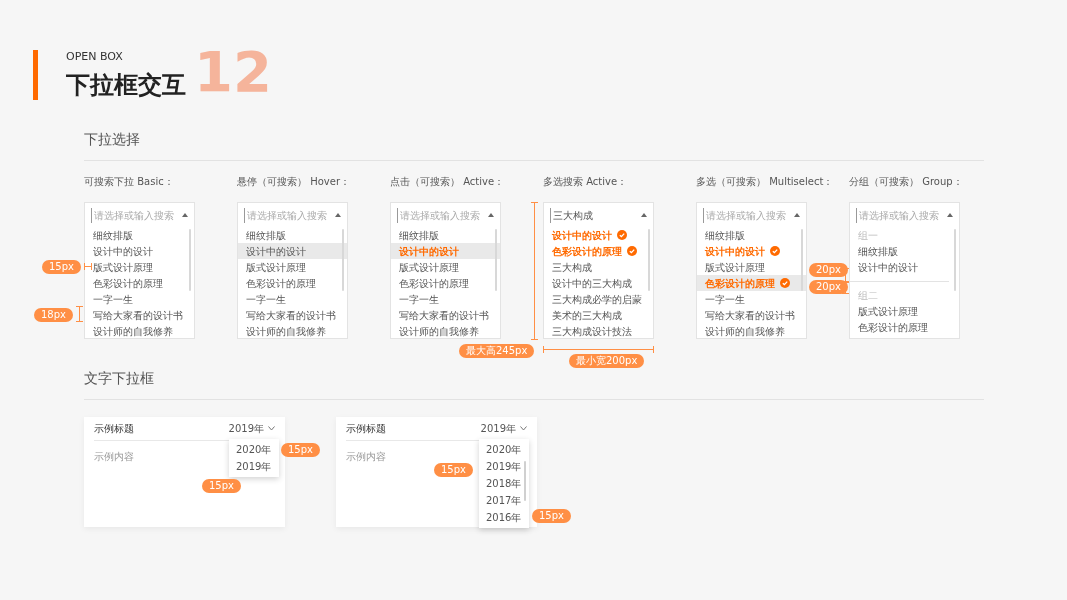 The height and width of the screenshot is (600, 1067). I want to click on measurement-badge: 最大高245px, so click(497, 351).